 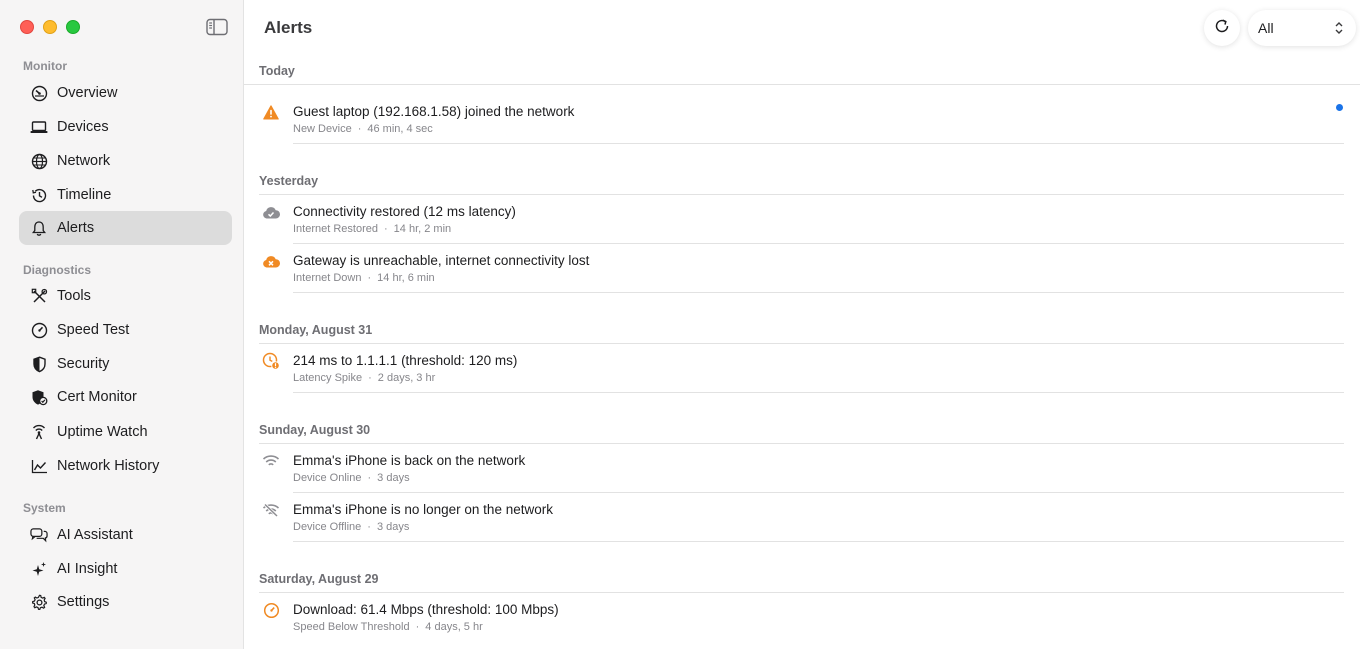 I want to click on group-header-yesterday: Yesterday, so click(x=289, y=181).